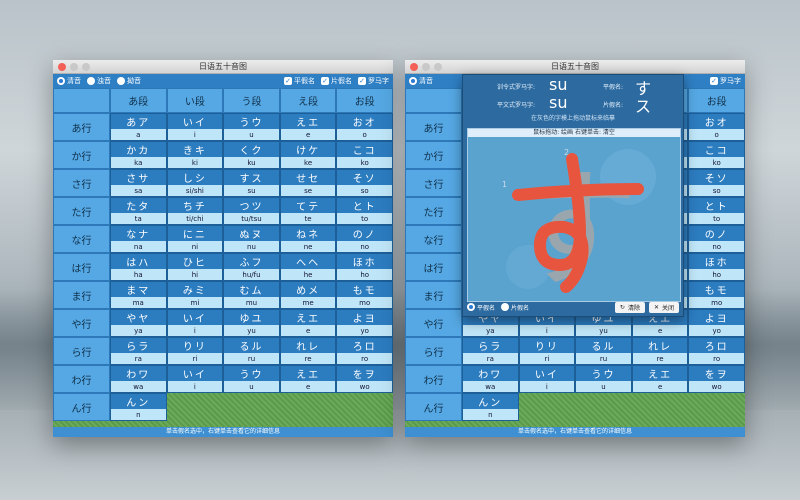 This screenshot has width=800, height=500. Describe the element at coordinates (574, 219) in the screenshot. I see `canvas-svg: す 1 2` at that location.